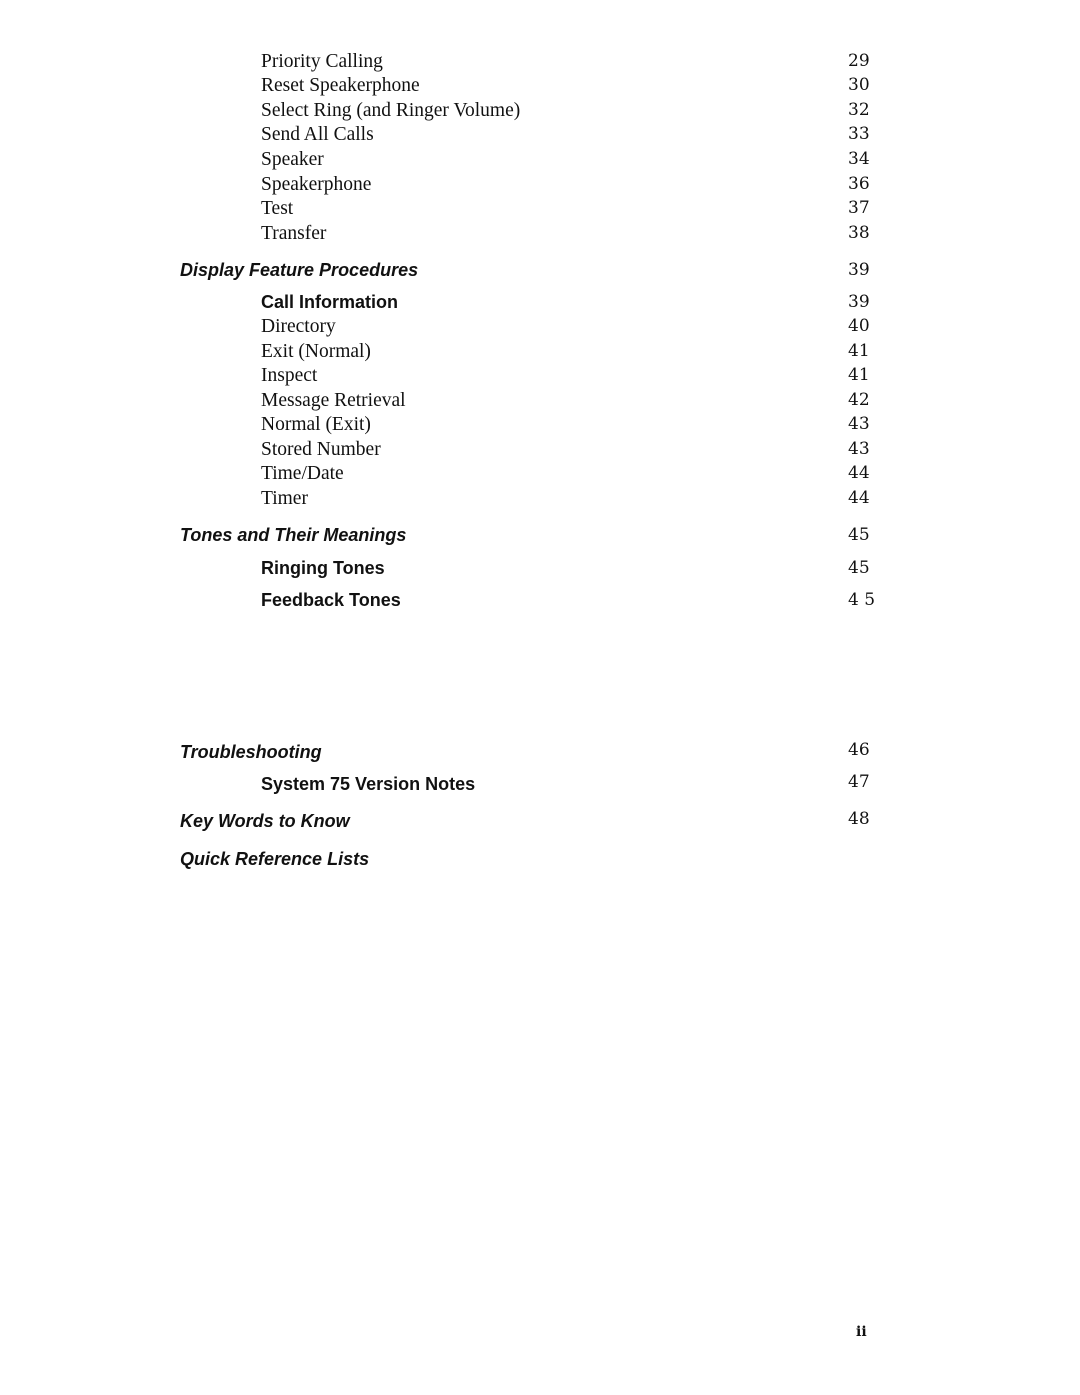 This screenshot has width=1080, height=1395. What do you see at coordinates (317, 134) in the screenshot?
I see `toc-entry-label: Send All Calls` at bounding box center [317, 134].